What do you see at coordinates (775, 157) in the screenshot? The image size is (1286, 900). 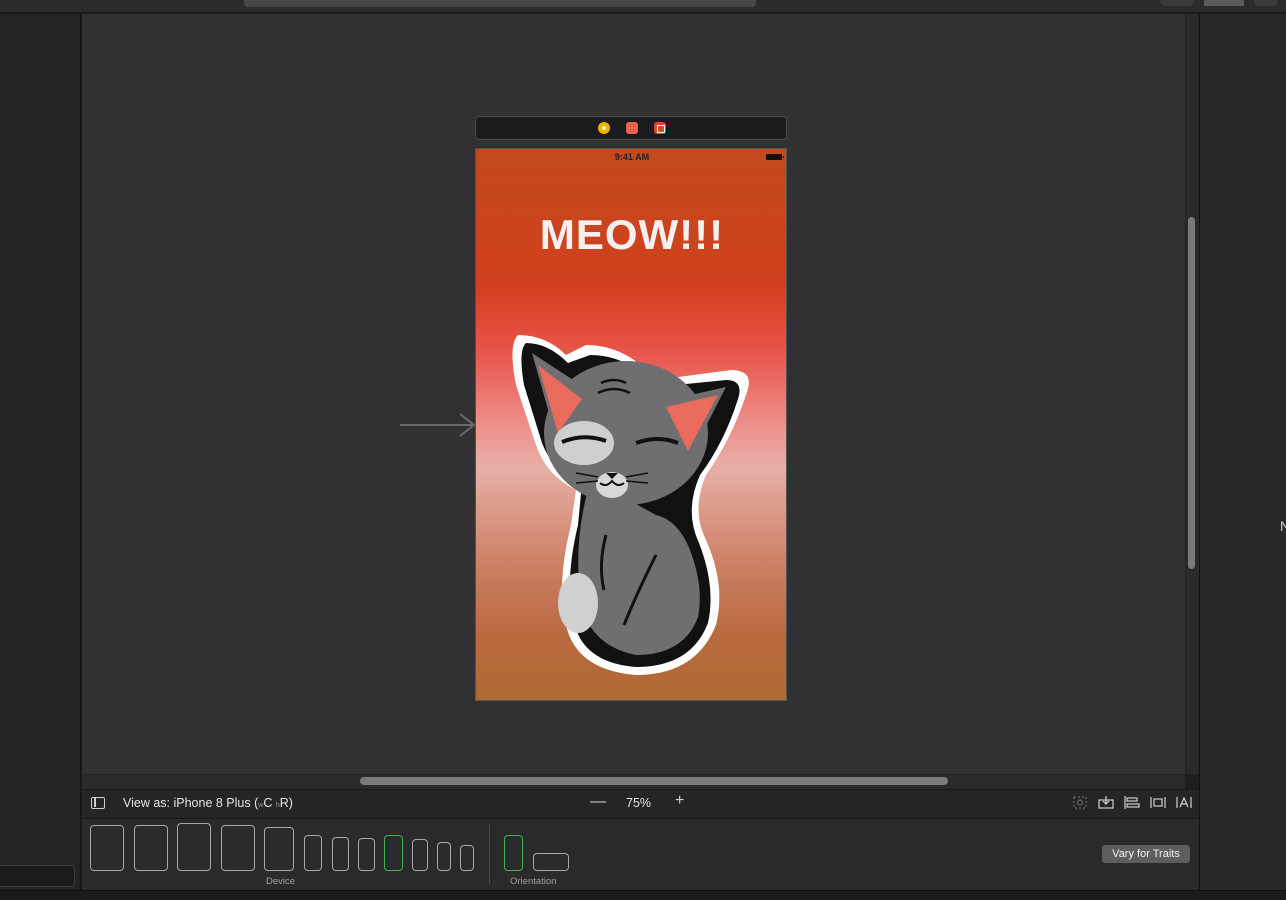 I see `battery-icon` at bounding box center [775, 157].